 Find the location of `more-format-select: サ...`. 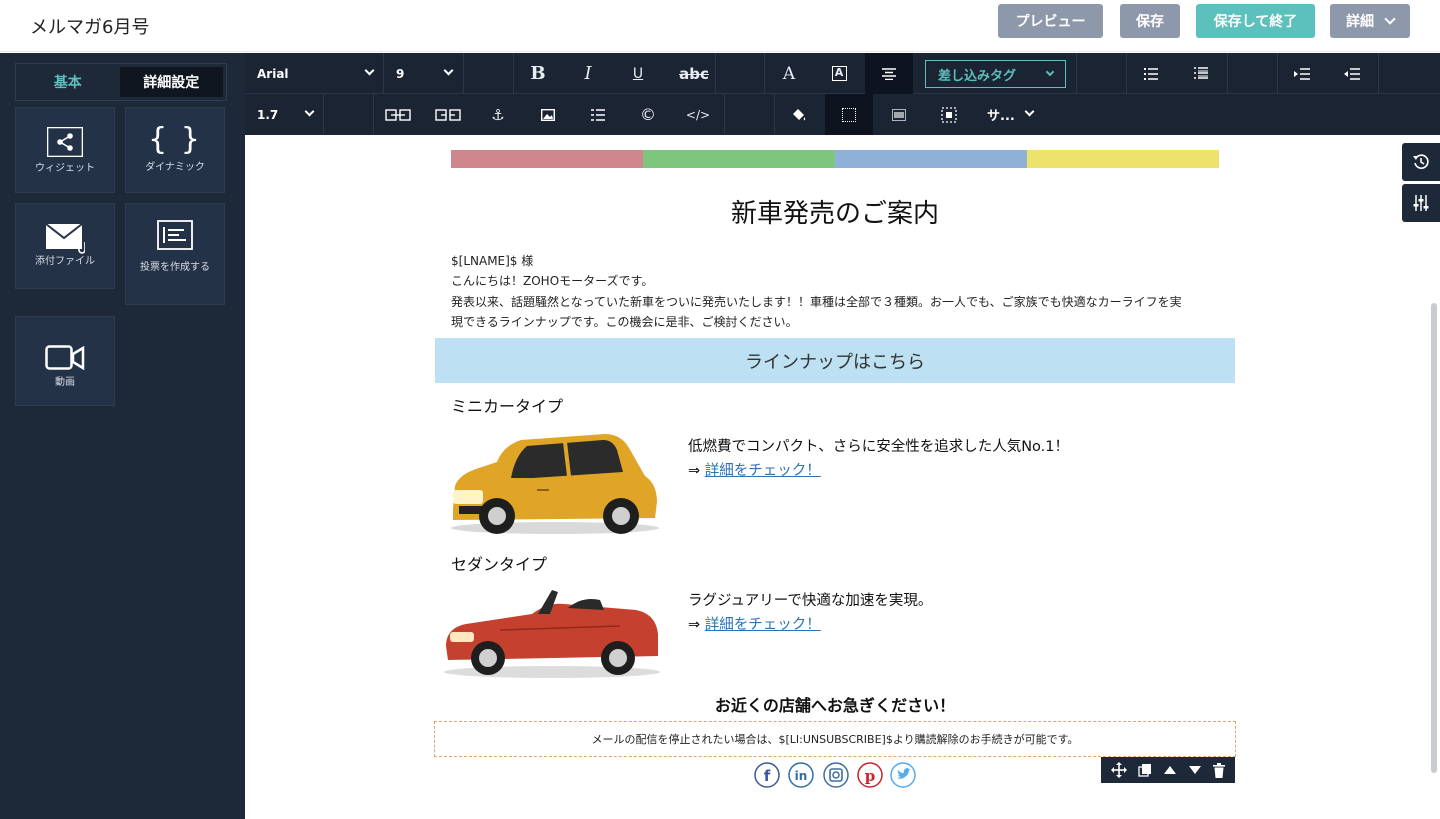

more-format-select: サ... is located at coordinates (1011, 114).